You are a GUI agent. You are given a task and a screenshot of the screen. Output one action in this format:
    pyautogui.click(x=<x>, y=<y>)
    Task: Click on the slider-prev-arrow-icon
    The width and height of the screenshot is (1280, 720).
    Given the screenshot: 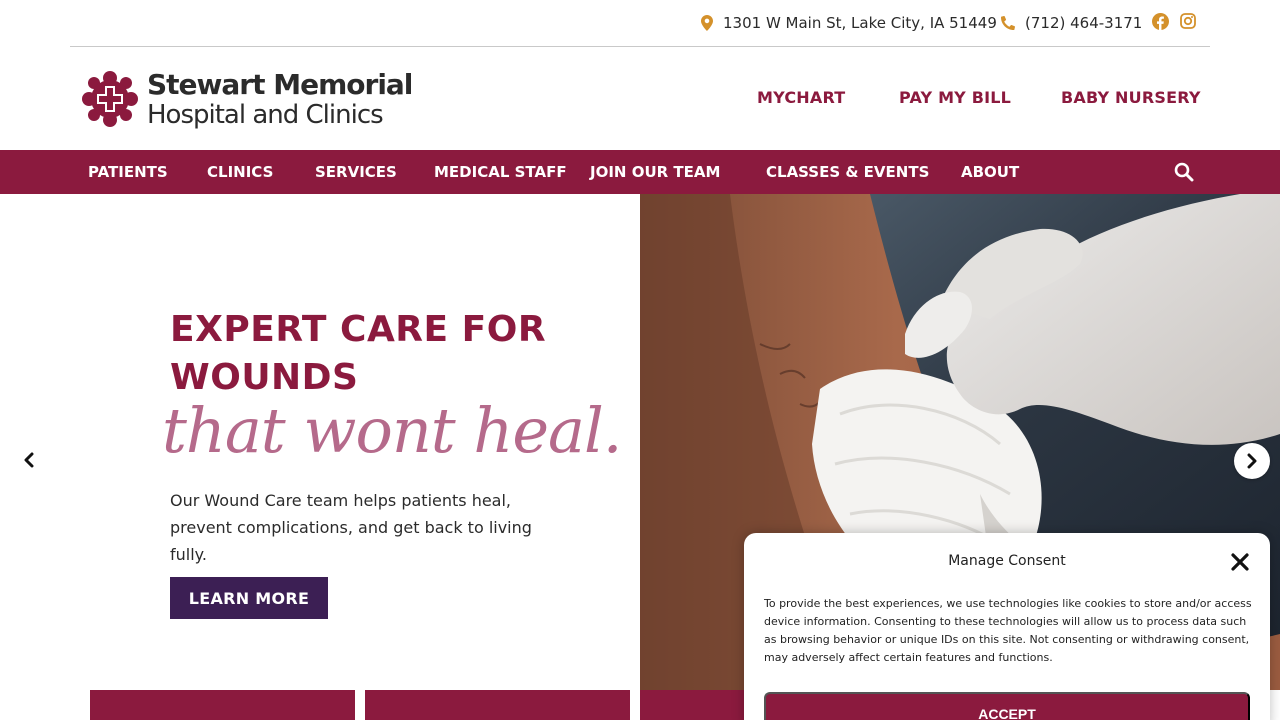 What is the action you would take?
    pyautogui.click(x=29, y=460)
    